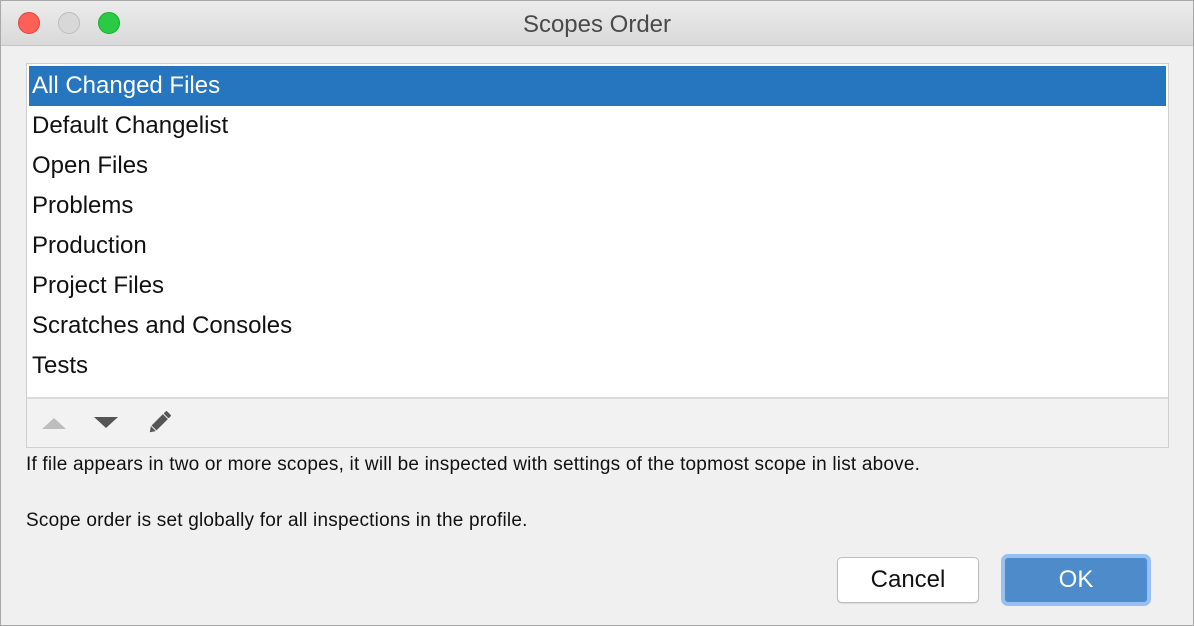  Describe the element at coordinates (597, 366) in the screenshot. I see `scope-item-tests: Tests` at that location.